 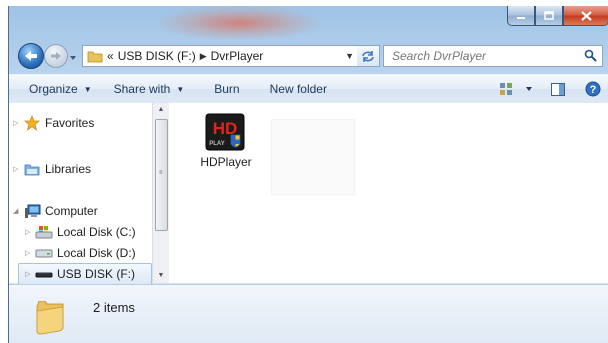 I want to click on nav-item-usb-disk: ▷ USB DISK (F:), so click(x=85, y=274).